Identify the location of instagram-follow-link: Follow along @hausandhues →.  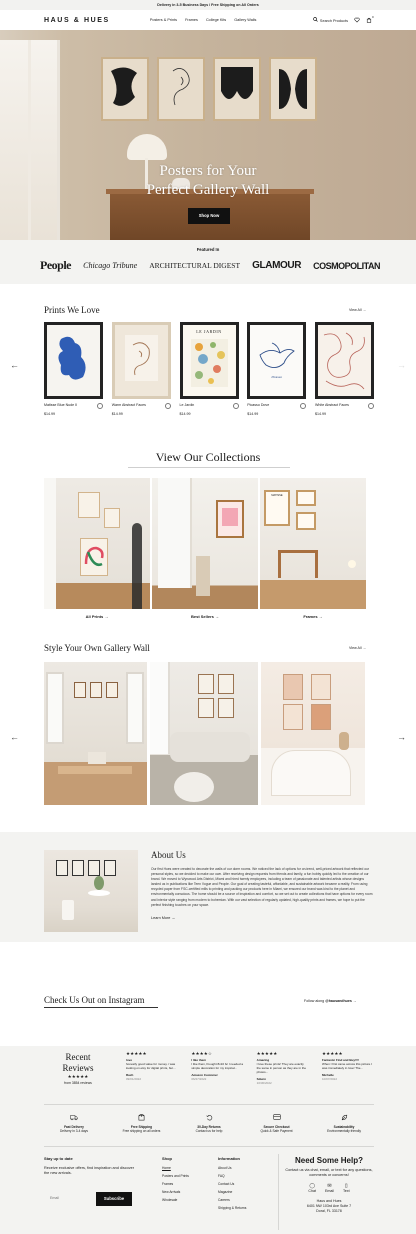
(330, 1001).